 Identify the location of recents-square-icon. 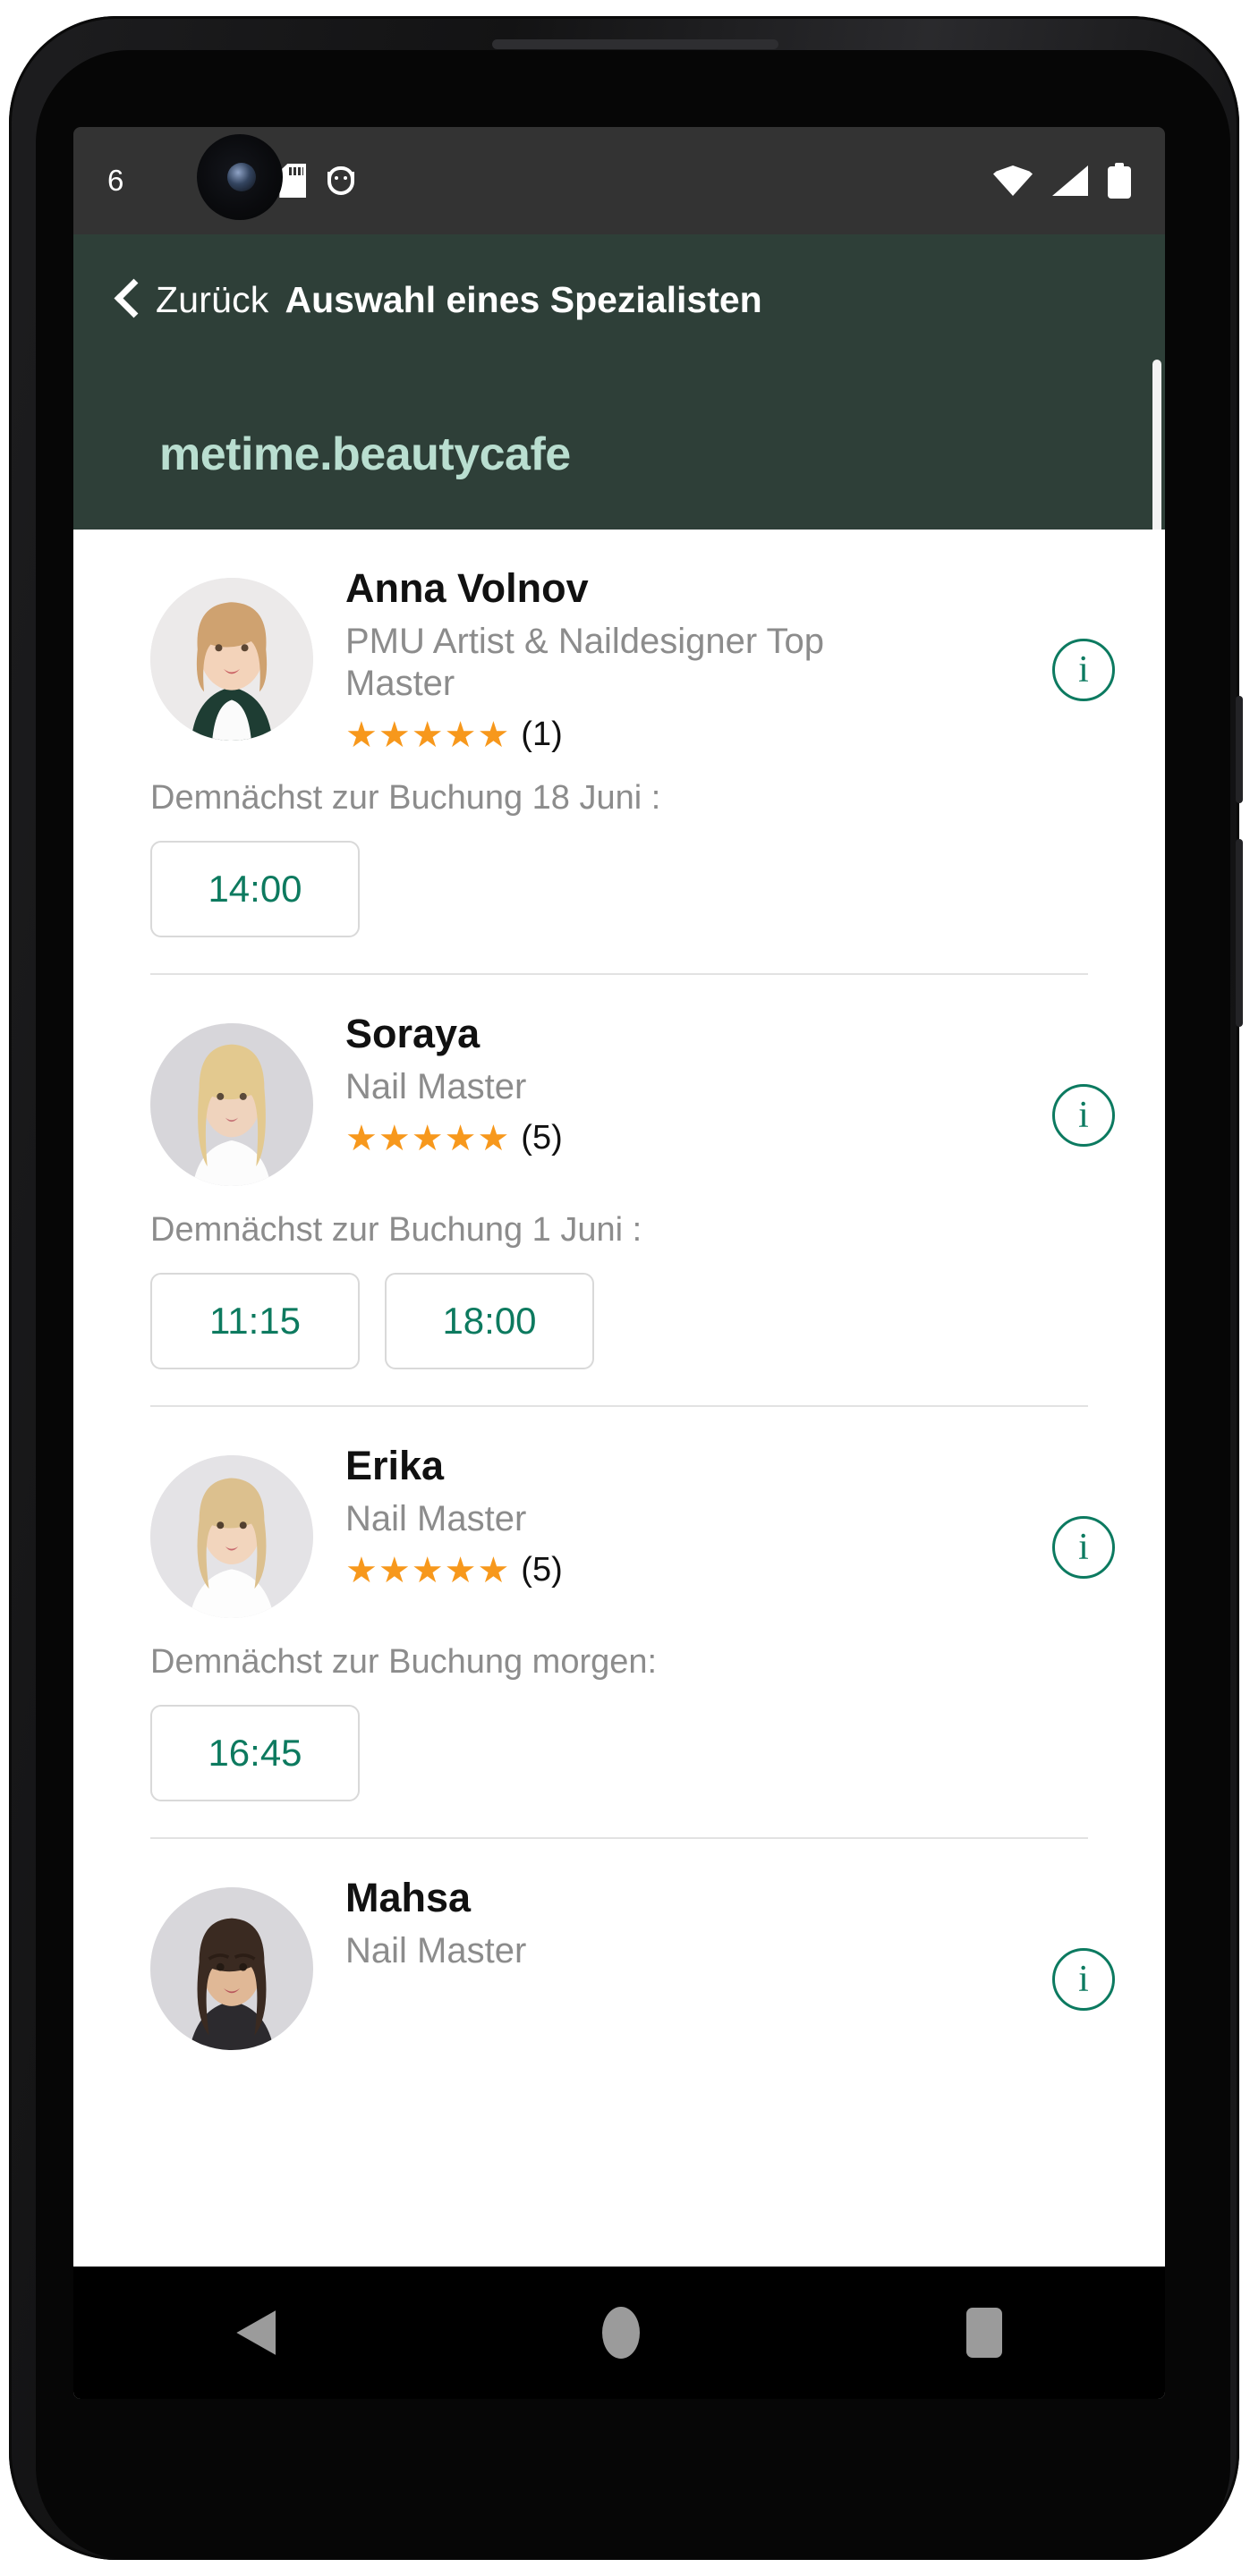
(983, 2333).